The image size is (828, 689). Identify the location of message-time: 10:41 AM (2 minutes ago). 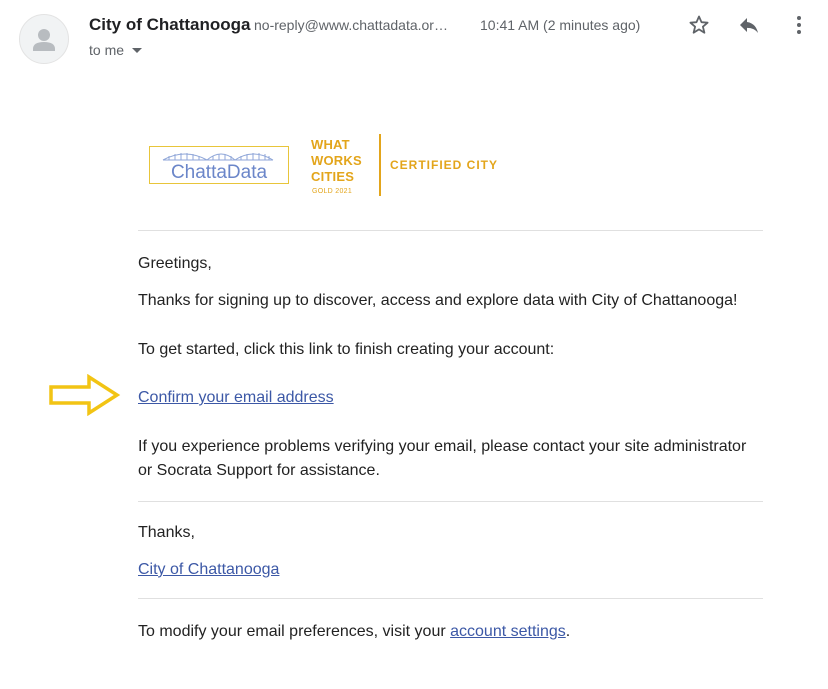
(560, 25).